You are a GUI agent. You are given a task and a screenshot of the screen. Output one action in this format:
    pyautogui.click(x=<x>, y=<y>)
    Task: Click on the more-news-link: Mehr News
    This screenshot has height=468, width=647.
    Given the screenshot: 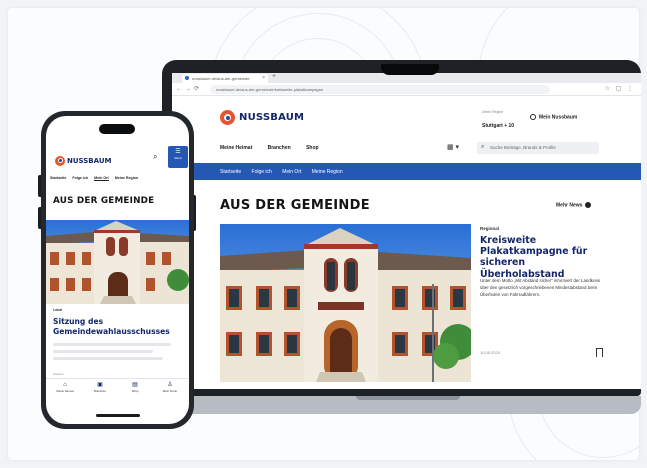 What is the action you would take?
    pyautogui.click(x=574, y=205)
    